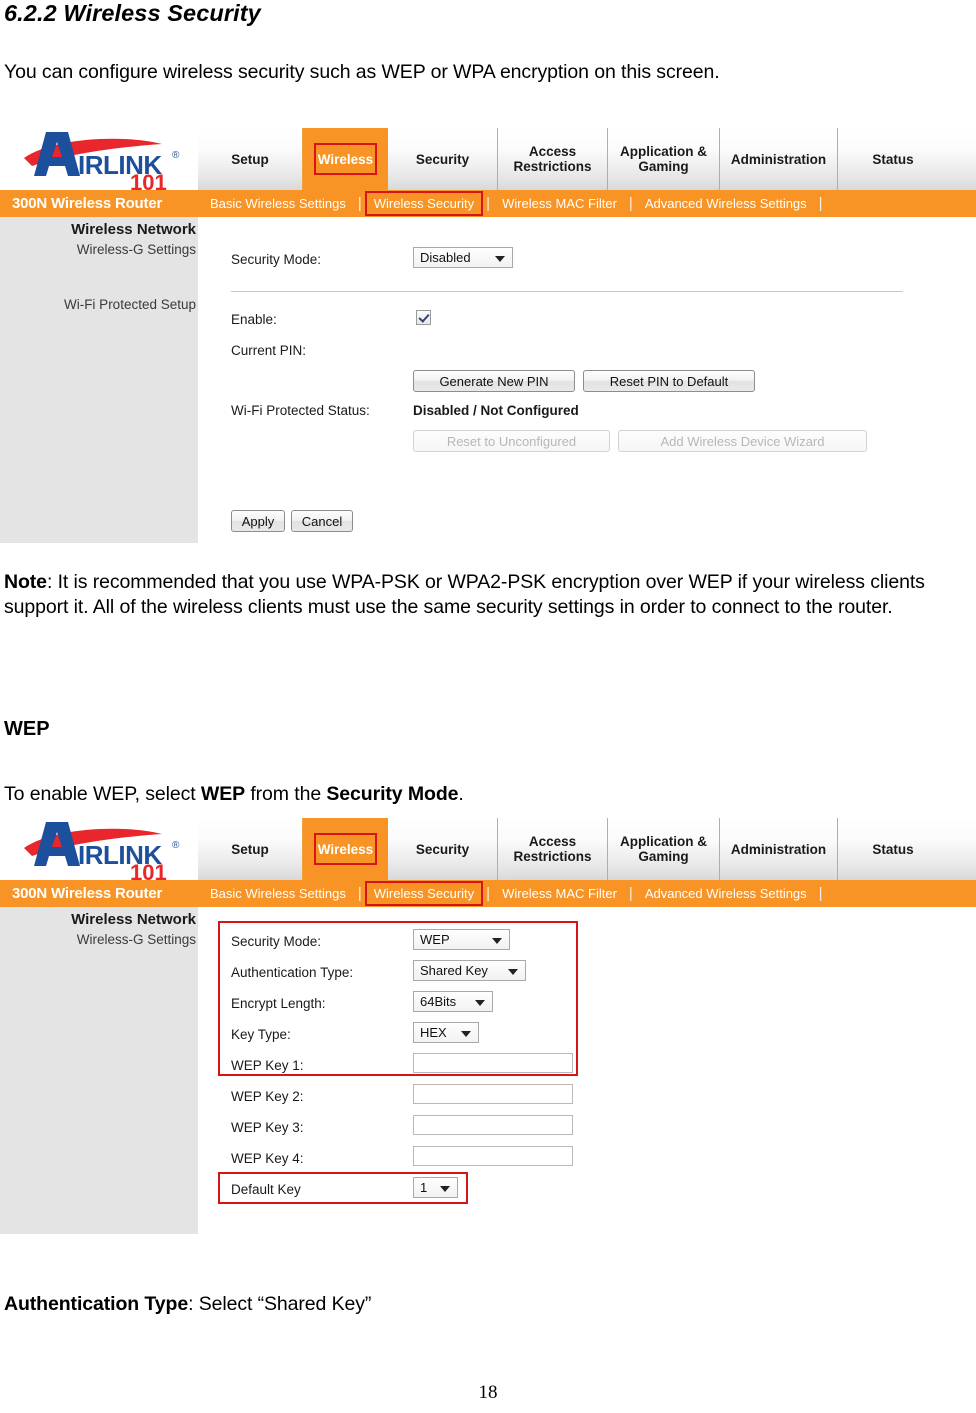 The height and width of the screenshot is (1413, 976). Describe the element at coordinates (494, 381) in the screenshot. I see `generate-new-pin-button: Generate New PIN` at that location.